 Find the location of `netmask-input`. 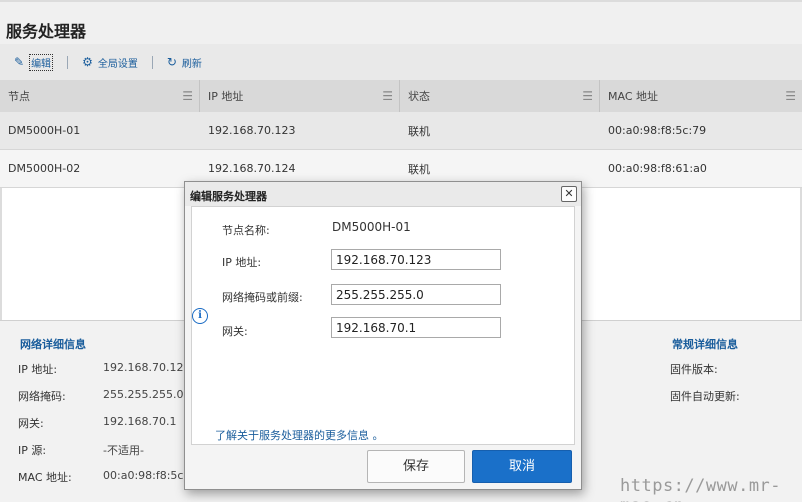

netmask-input is located at coordinates (416, 294).